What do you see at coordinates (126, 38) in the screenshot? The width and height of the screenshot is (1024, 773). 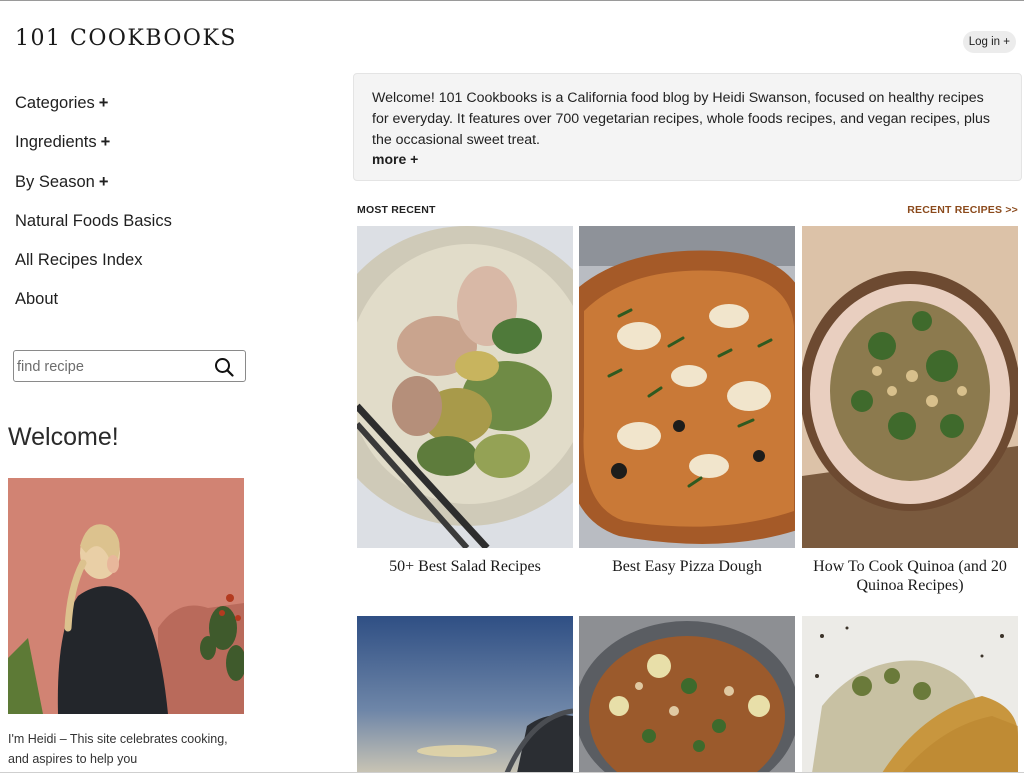 I see `site-logo: 101 COOKBOOKS` at bounding box center [126, 38].